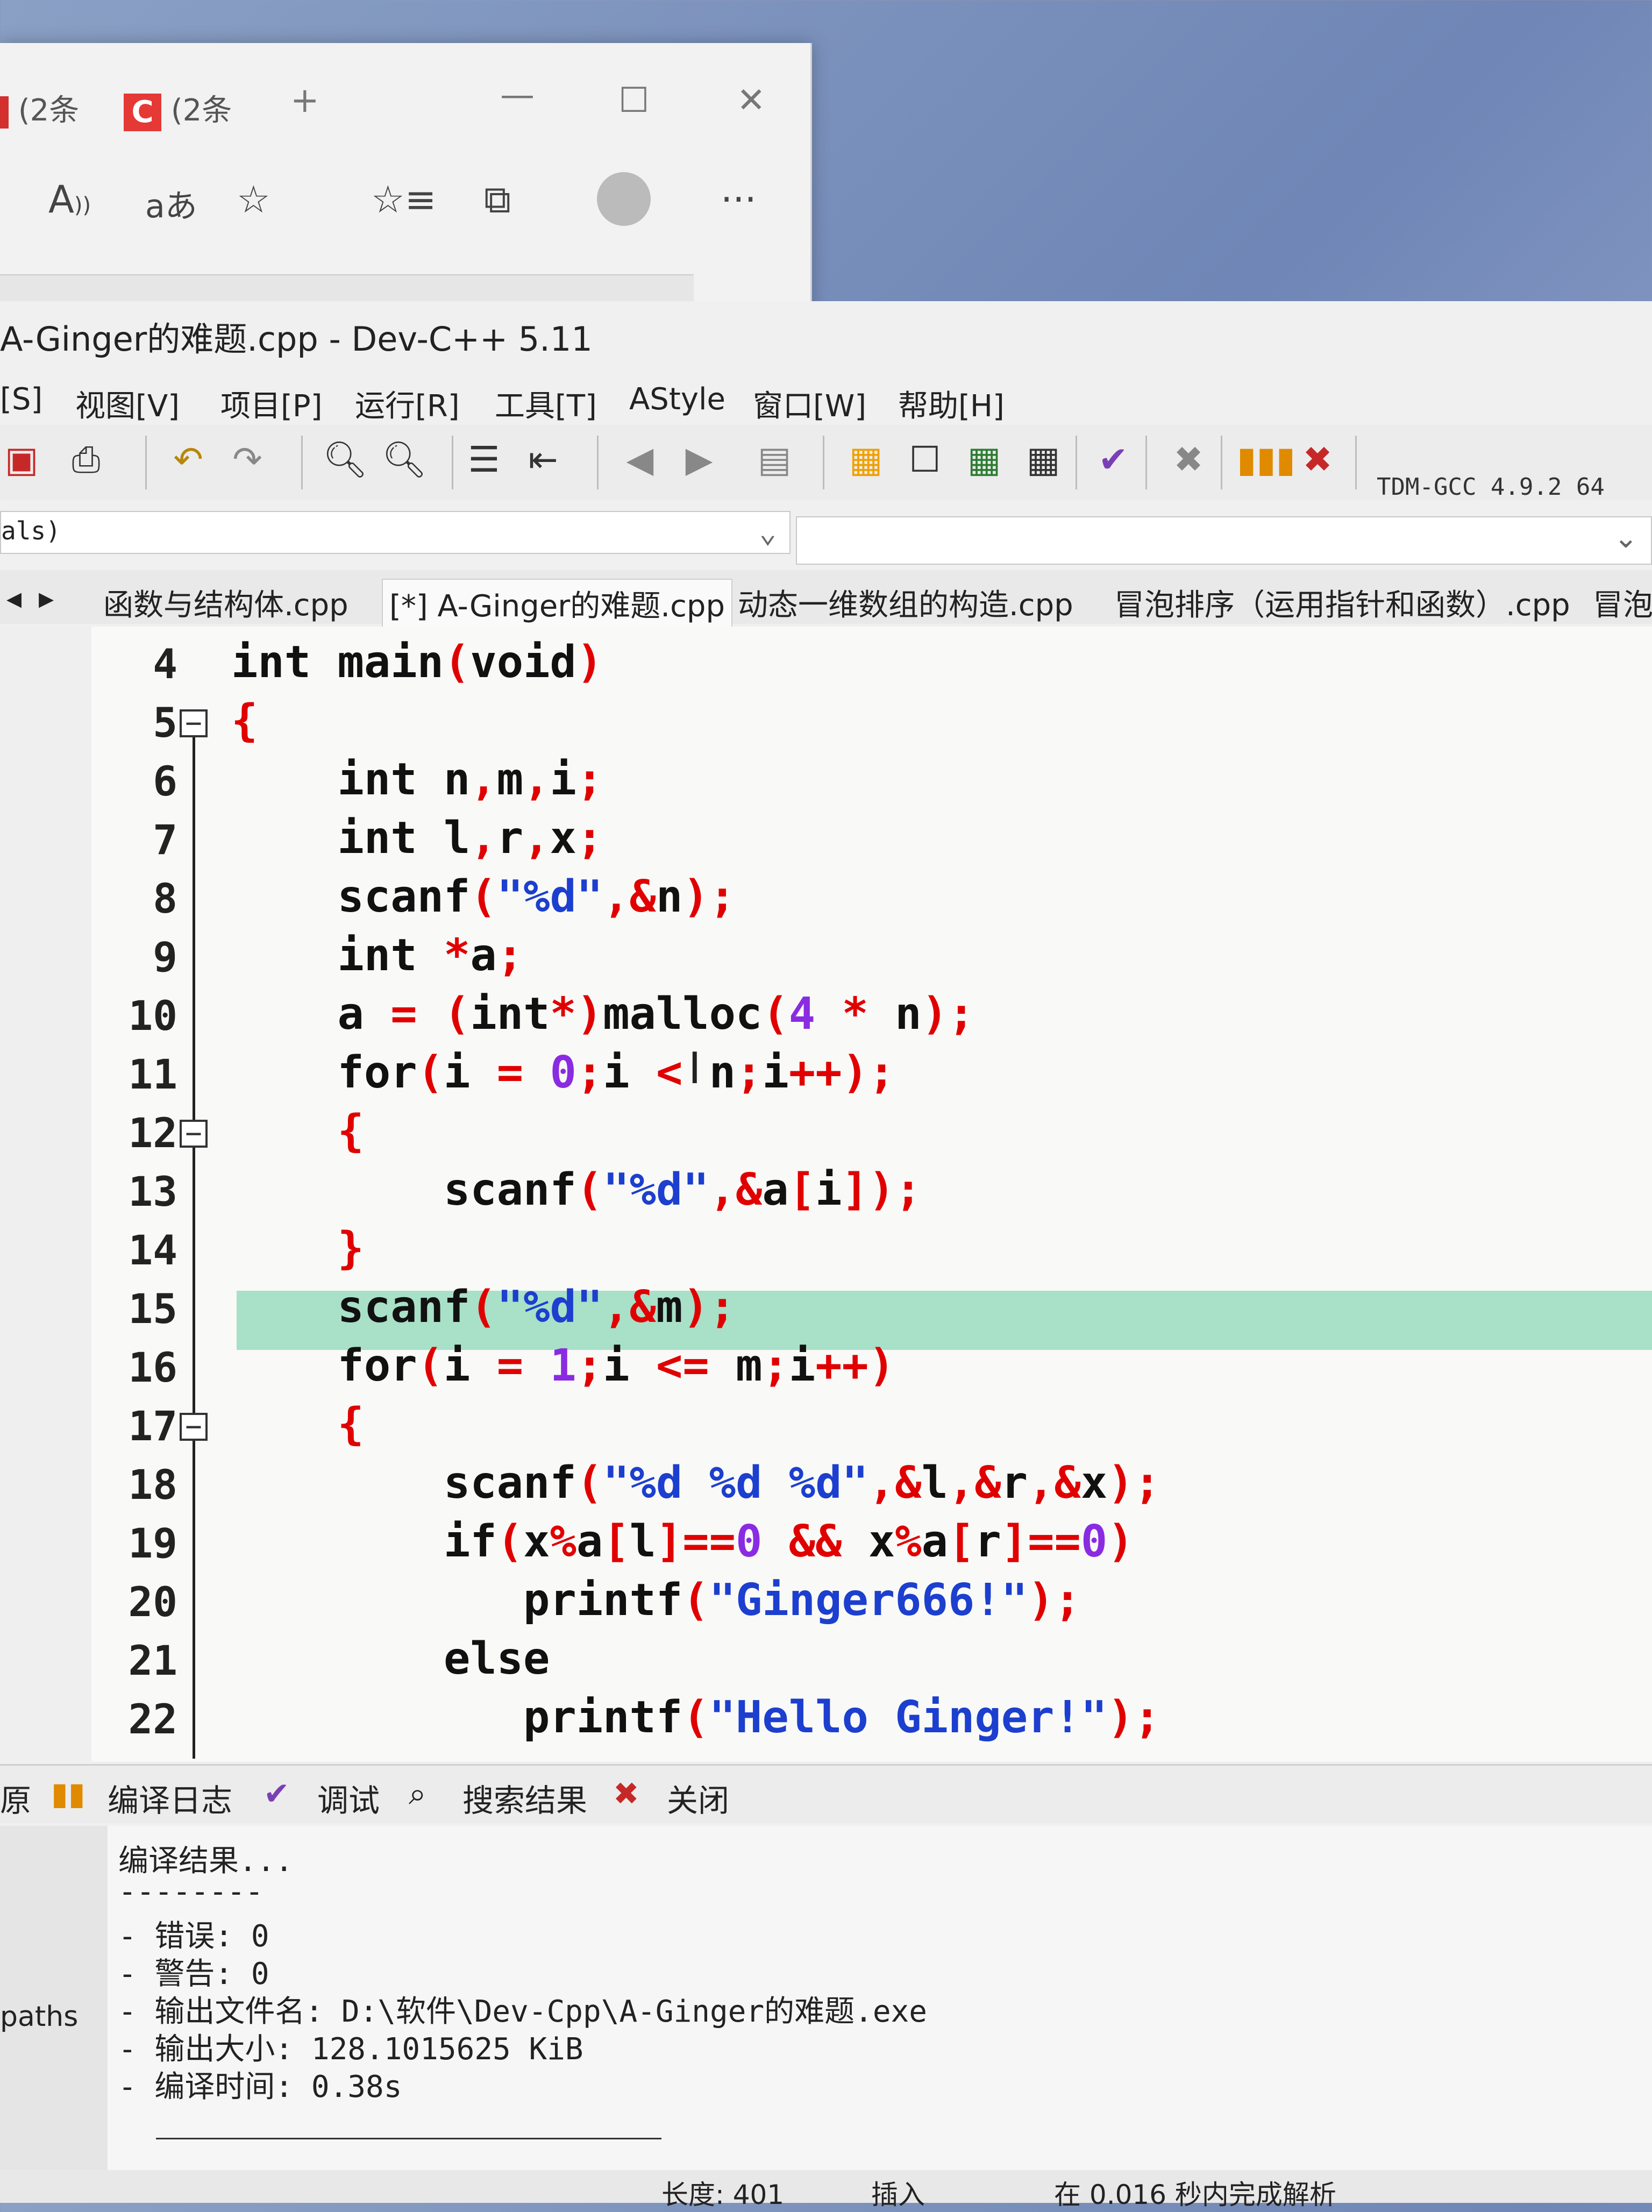 The width and height of the screenshot is (1652, 2212). Describe the element at coordinates (629, 896) in the screenshot. I see `code-token: ,&` at that location.